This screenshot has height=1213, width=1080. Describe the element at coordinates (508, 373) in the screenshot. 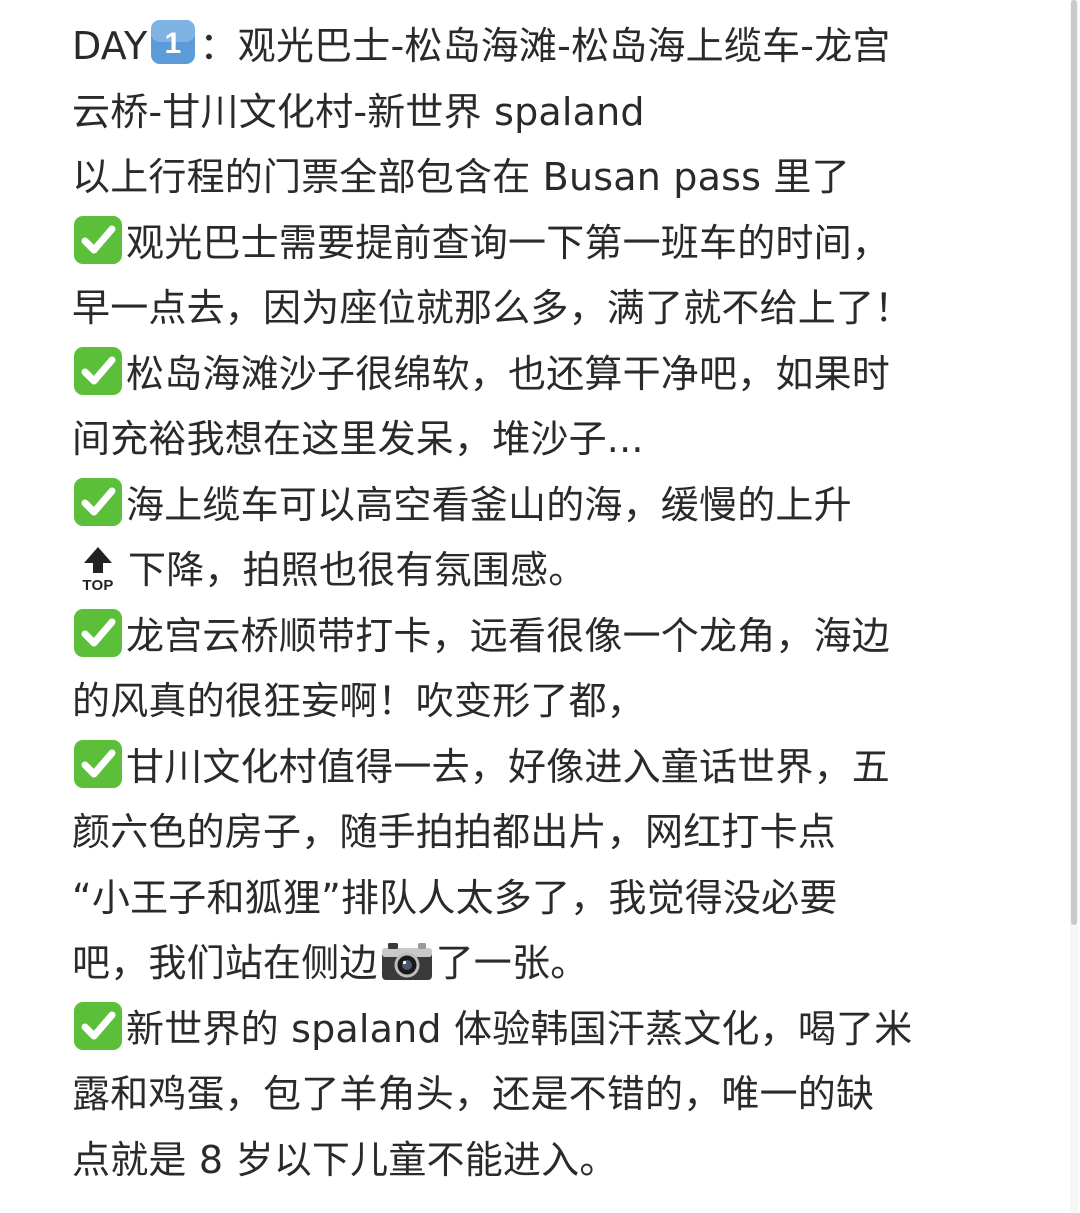

I see `tip-beach: 松岛海滩沙子很绵软，也还算干净吧，如果时` at that location.